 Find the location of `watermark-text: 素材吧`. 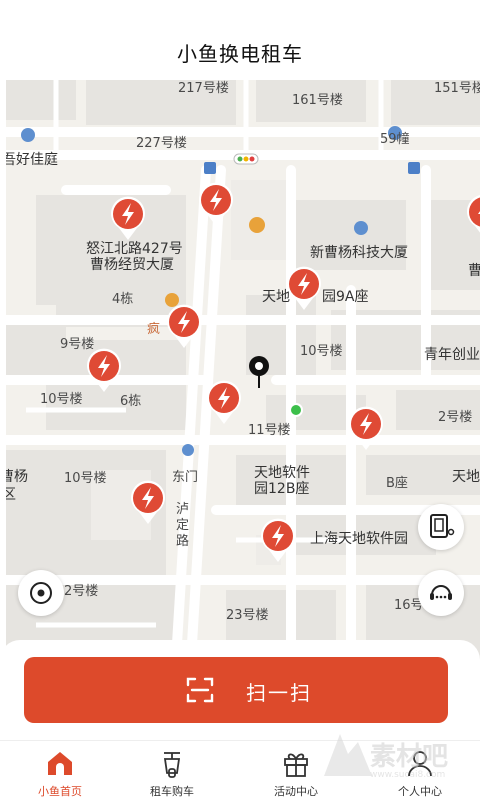

watermark-text: 素材吧 is located at coordinates (409, 757).